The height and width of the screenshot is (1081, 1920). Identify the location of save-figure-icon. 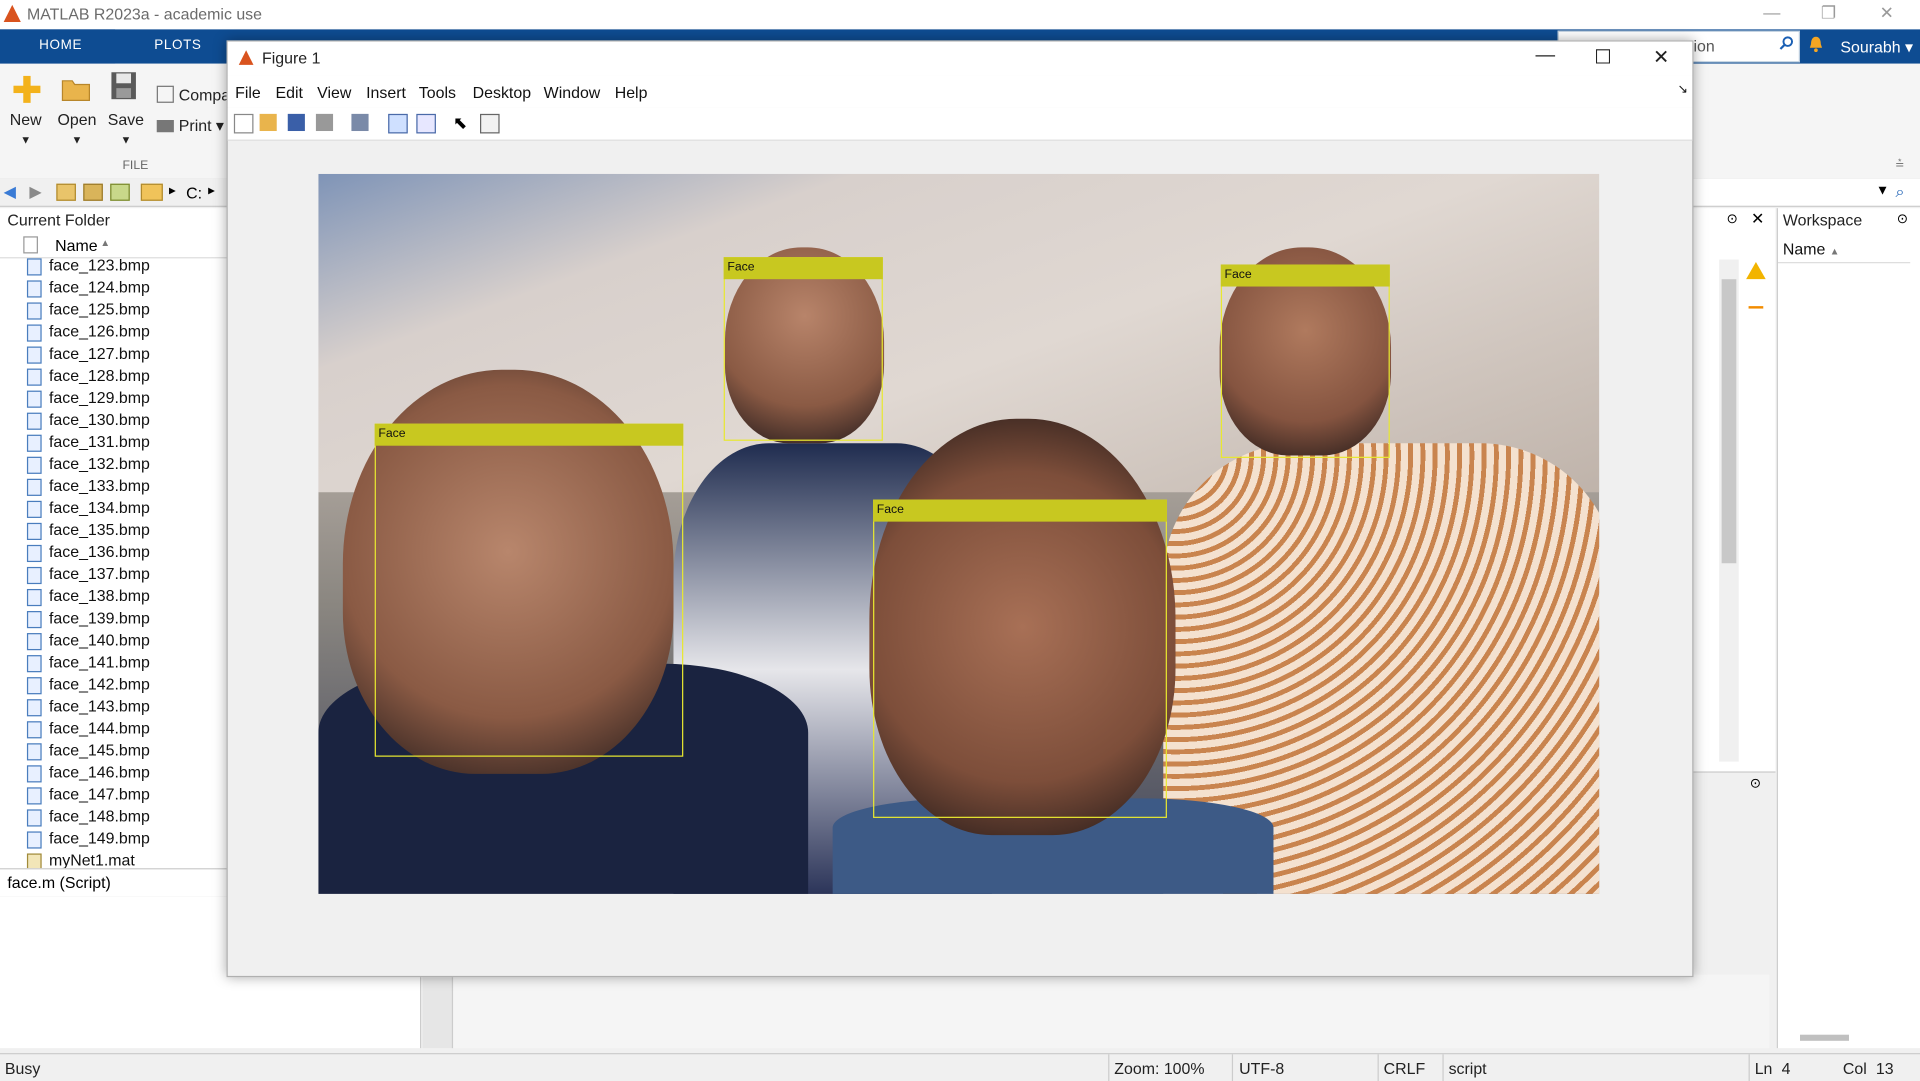
(296, 122).